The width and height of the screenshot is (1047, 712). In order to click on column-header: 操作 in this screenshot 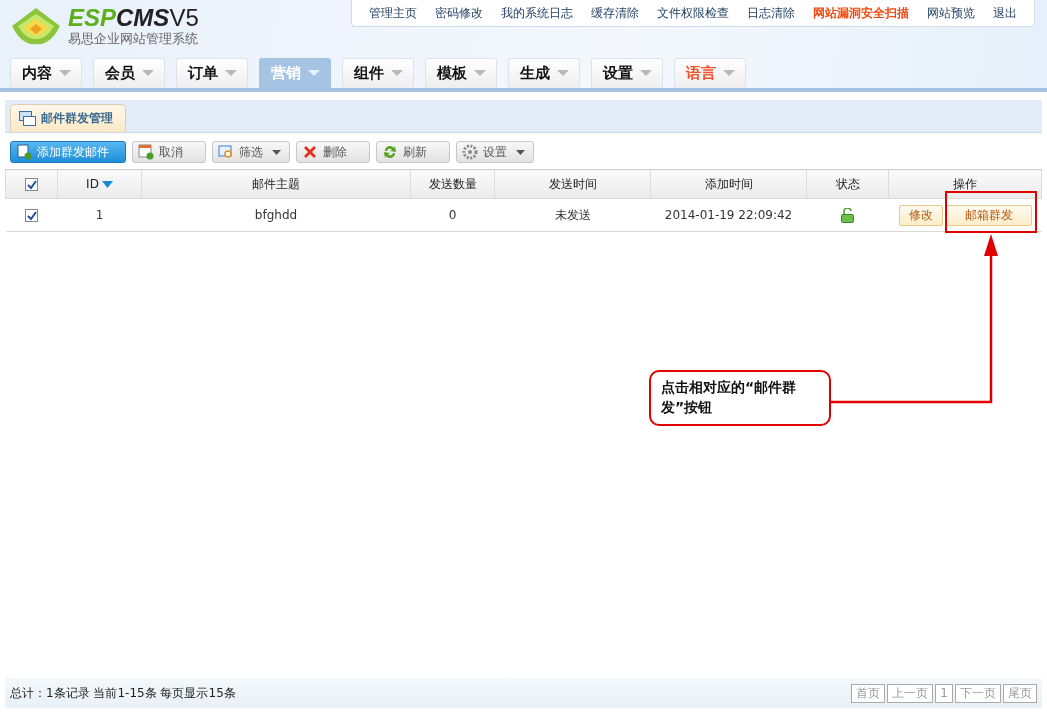, I will do `click(965, 183)`.